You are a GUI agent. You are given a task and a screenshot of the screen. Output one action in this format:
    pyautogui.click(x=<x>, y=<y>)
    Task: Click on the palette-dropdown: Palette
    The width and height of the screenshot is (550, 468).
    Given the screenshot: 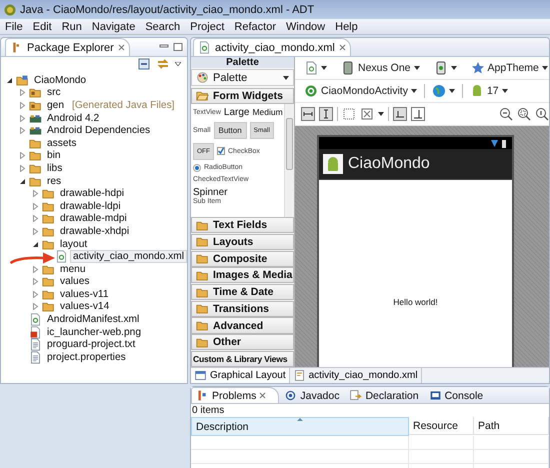 What is the action you would take?
    pyautogui.click(x=242, y=77)
    